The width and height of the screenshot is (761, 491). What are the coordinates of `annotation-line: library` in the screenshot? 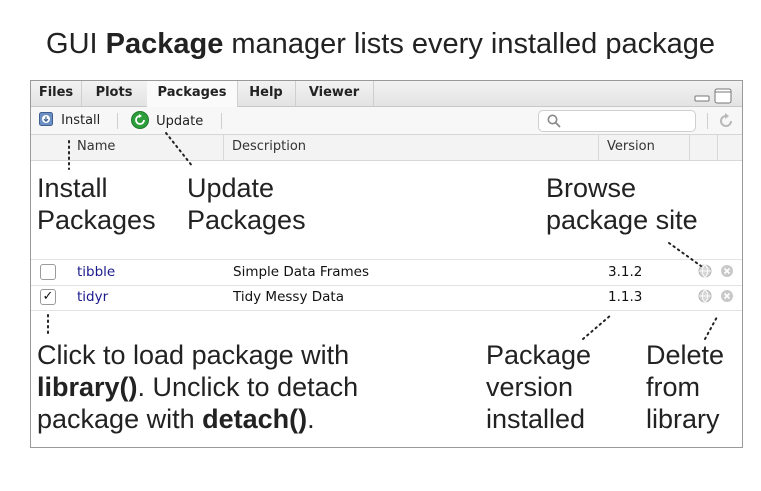 It's located at (683, 419).